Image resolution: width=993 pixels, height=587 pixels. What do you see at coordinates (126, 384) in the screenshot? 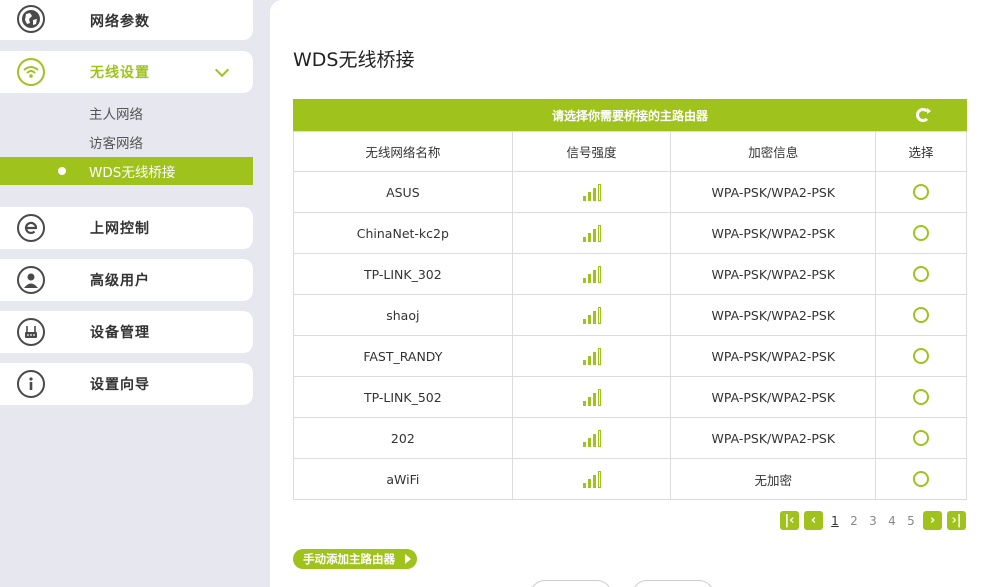
I see `menu-setup-wizard: 设置向导` at bounding box center [126, 384].